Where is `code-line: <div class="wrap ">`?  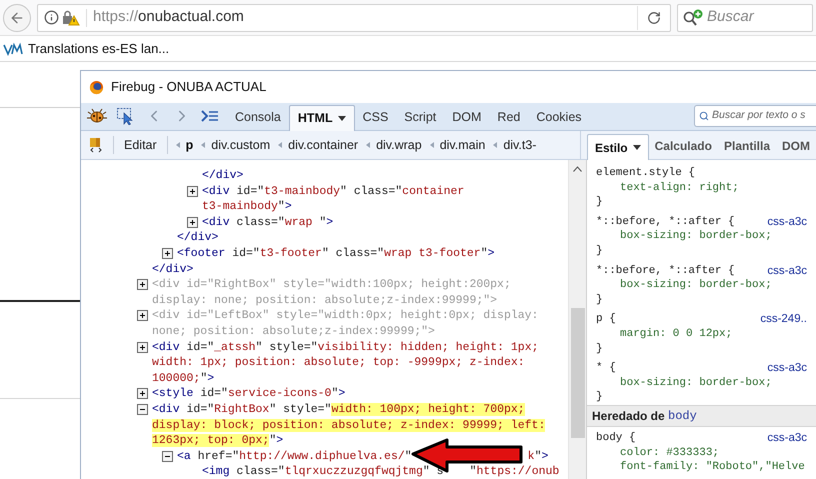
code-line: <div class="wrap "> is located at coordinates (268, 222).